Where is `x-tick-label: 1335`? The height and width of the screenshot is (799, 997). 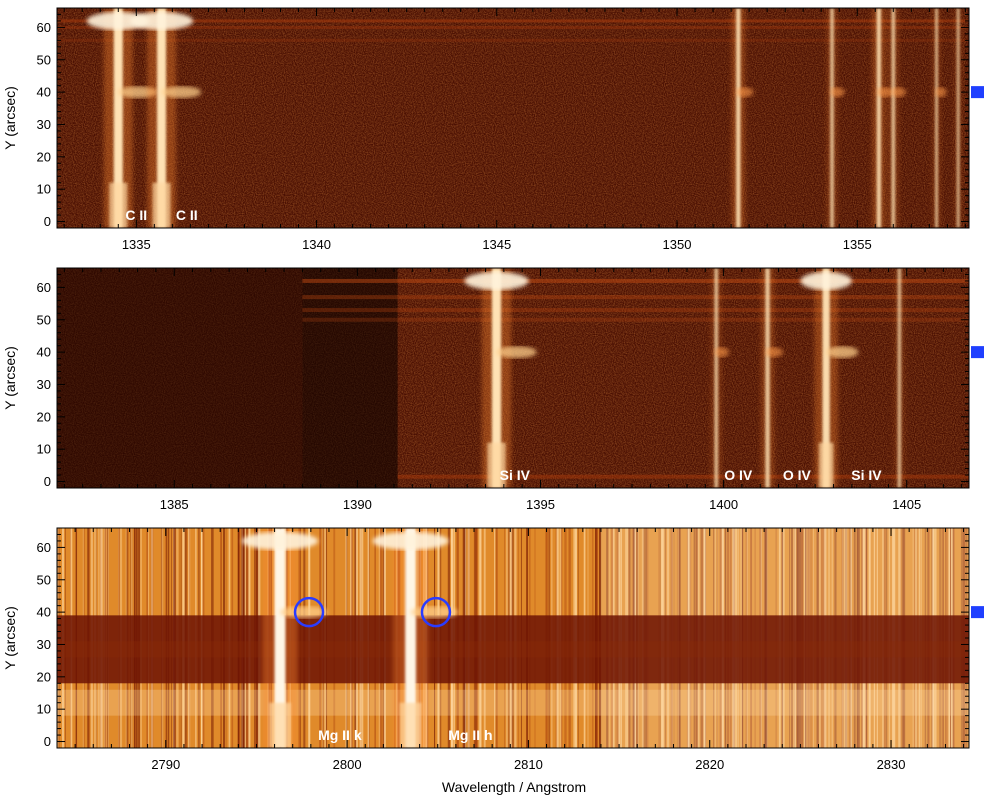
x-tick-label: 1335 is located at coordinates (136, 244).